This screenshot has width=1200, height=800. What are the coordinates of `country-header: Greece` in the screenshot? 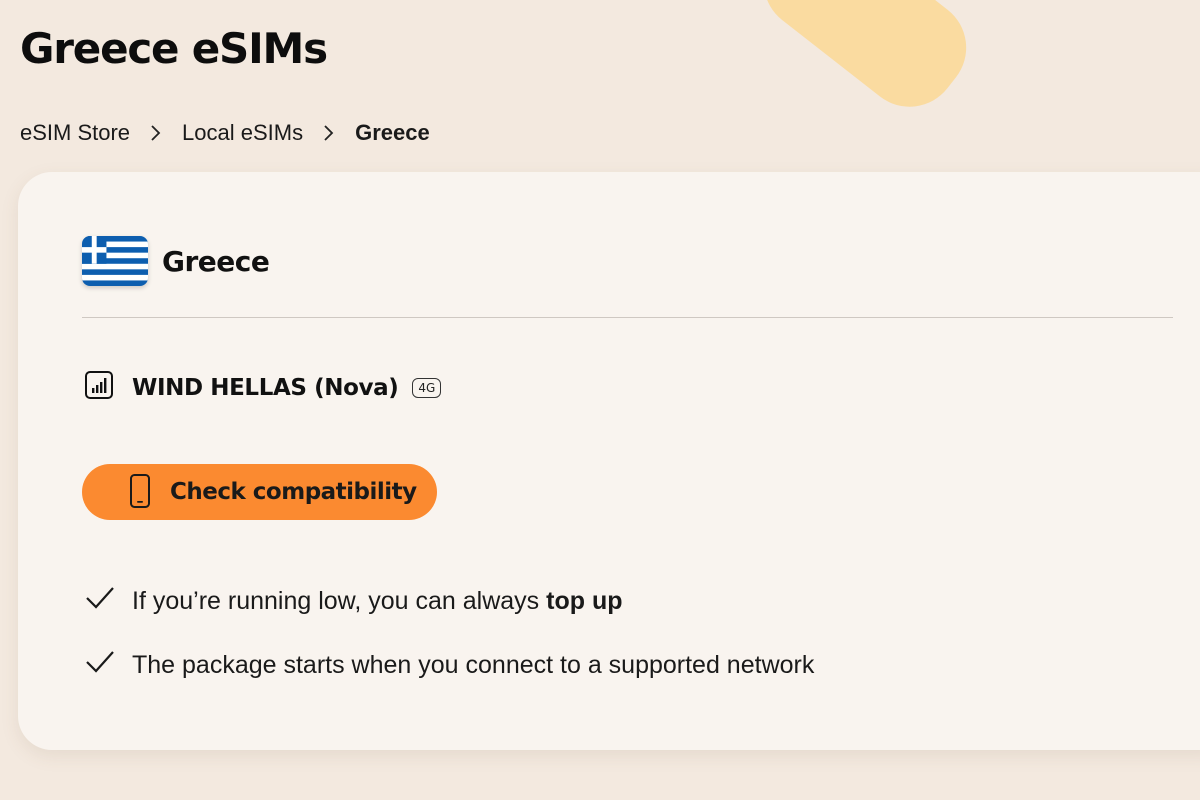 It's located at (176, 261).